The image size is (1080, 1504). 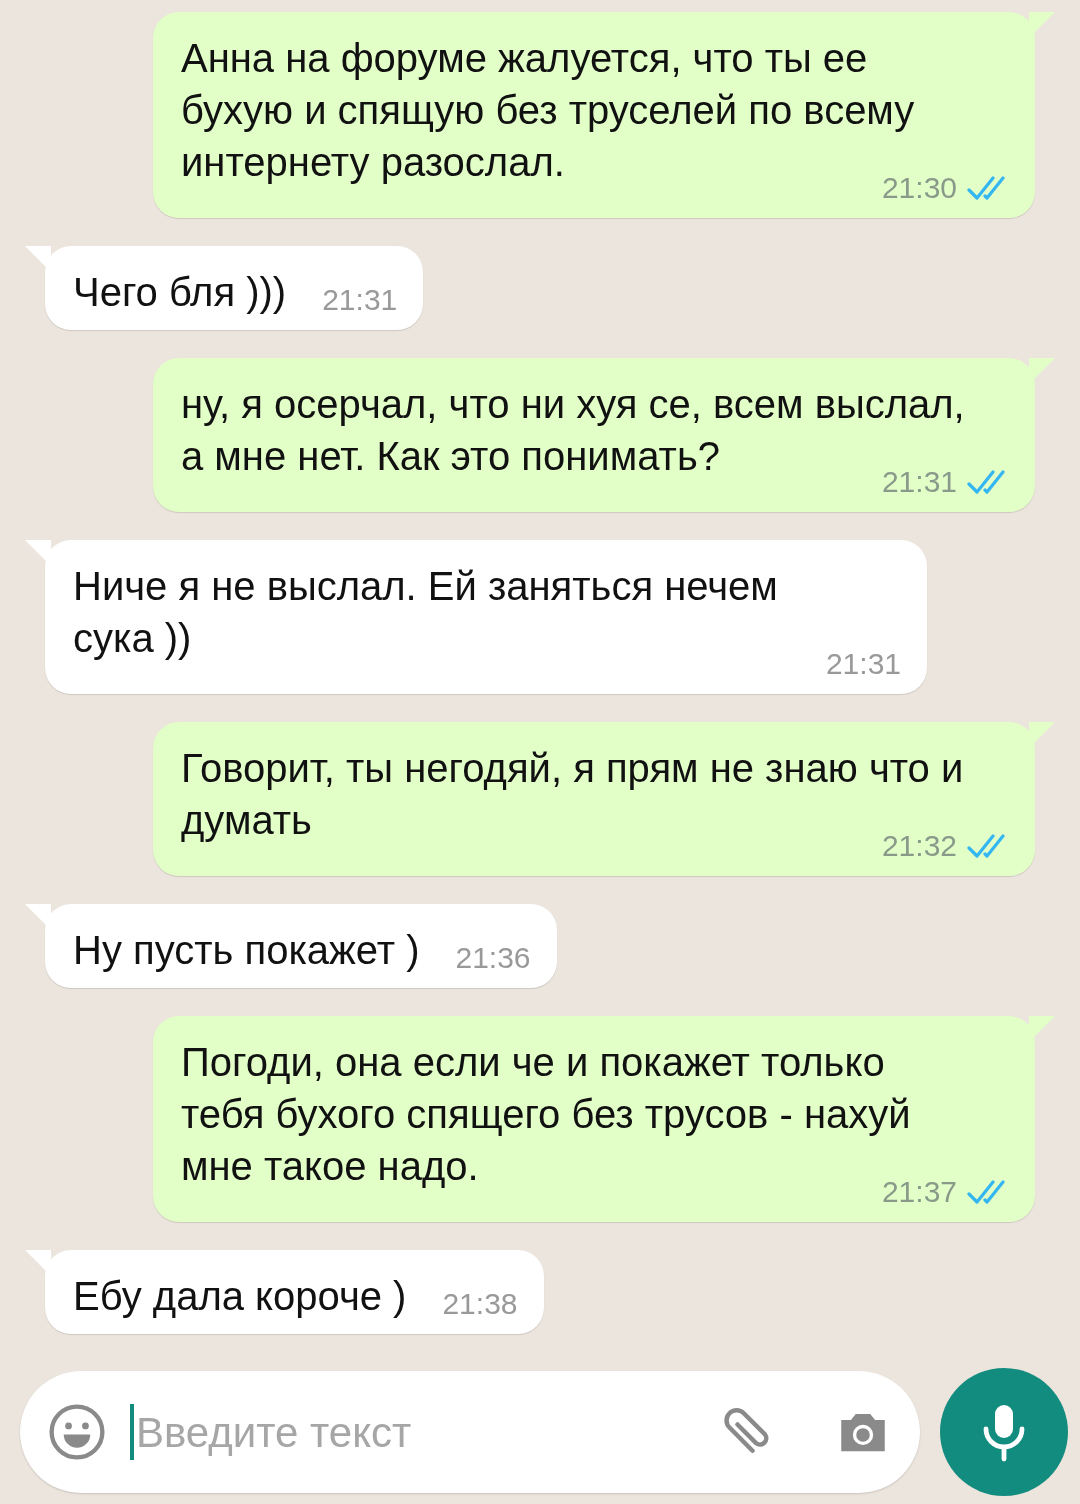 I want to click on message-time: 21:32, so click(x=919, y=846).